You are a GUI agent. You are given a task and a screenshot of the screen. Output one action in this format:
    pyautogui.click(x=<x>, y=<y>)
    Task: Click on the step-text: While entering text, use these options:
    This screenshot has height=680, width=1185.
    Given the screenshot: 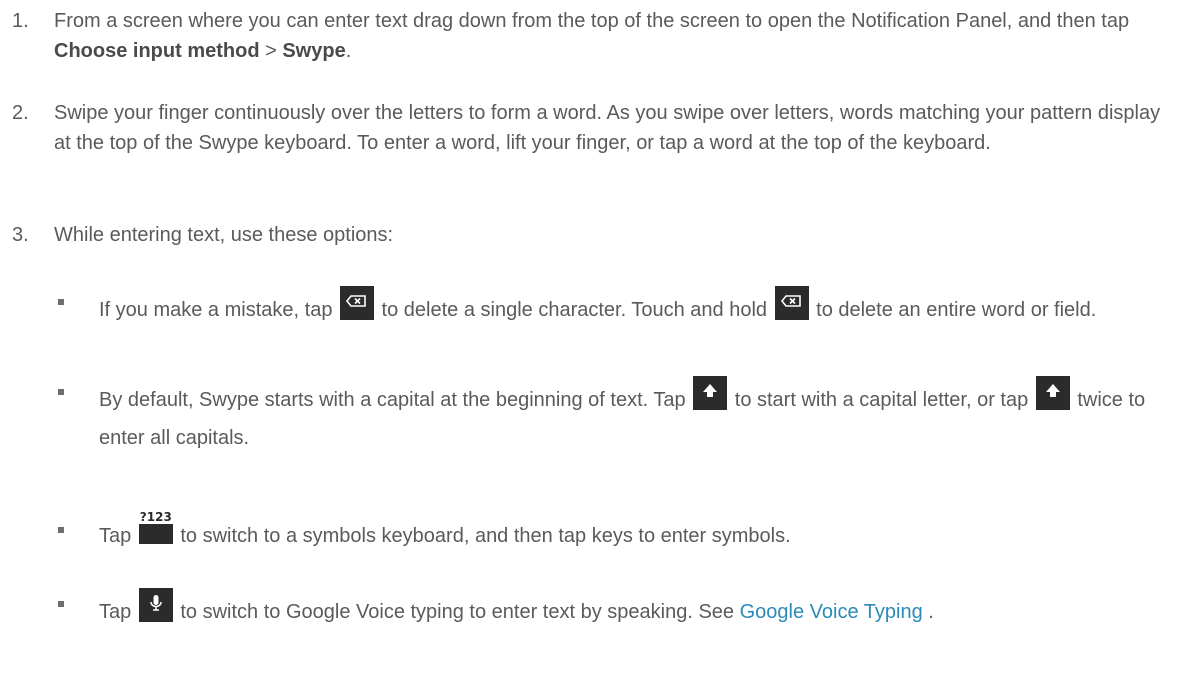 What is the action you would take?
    pyautogui.click(x=224, y=235)
    